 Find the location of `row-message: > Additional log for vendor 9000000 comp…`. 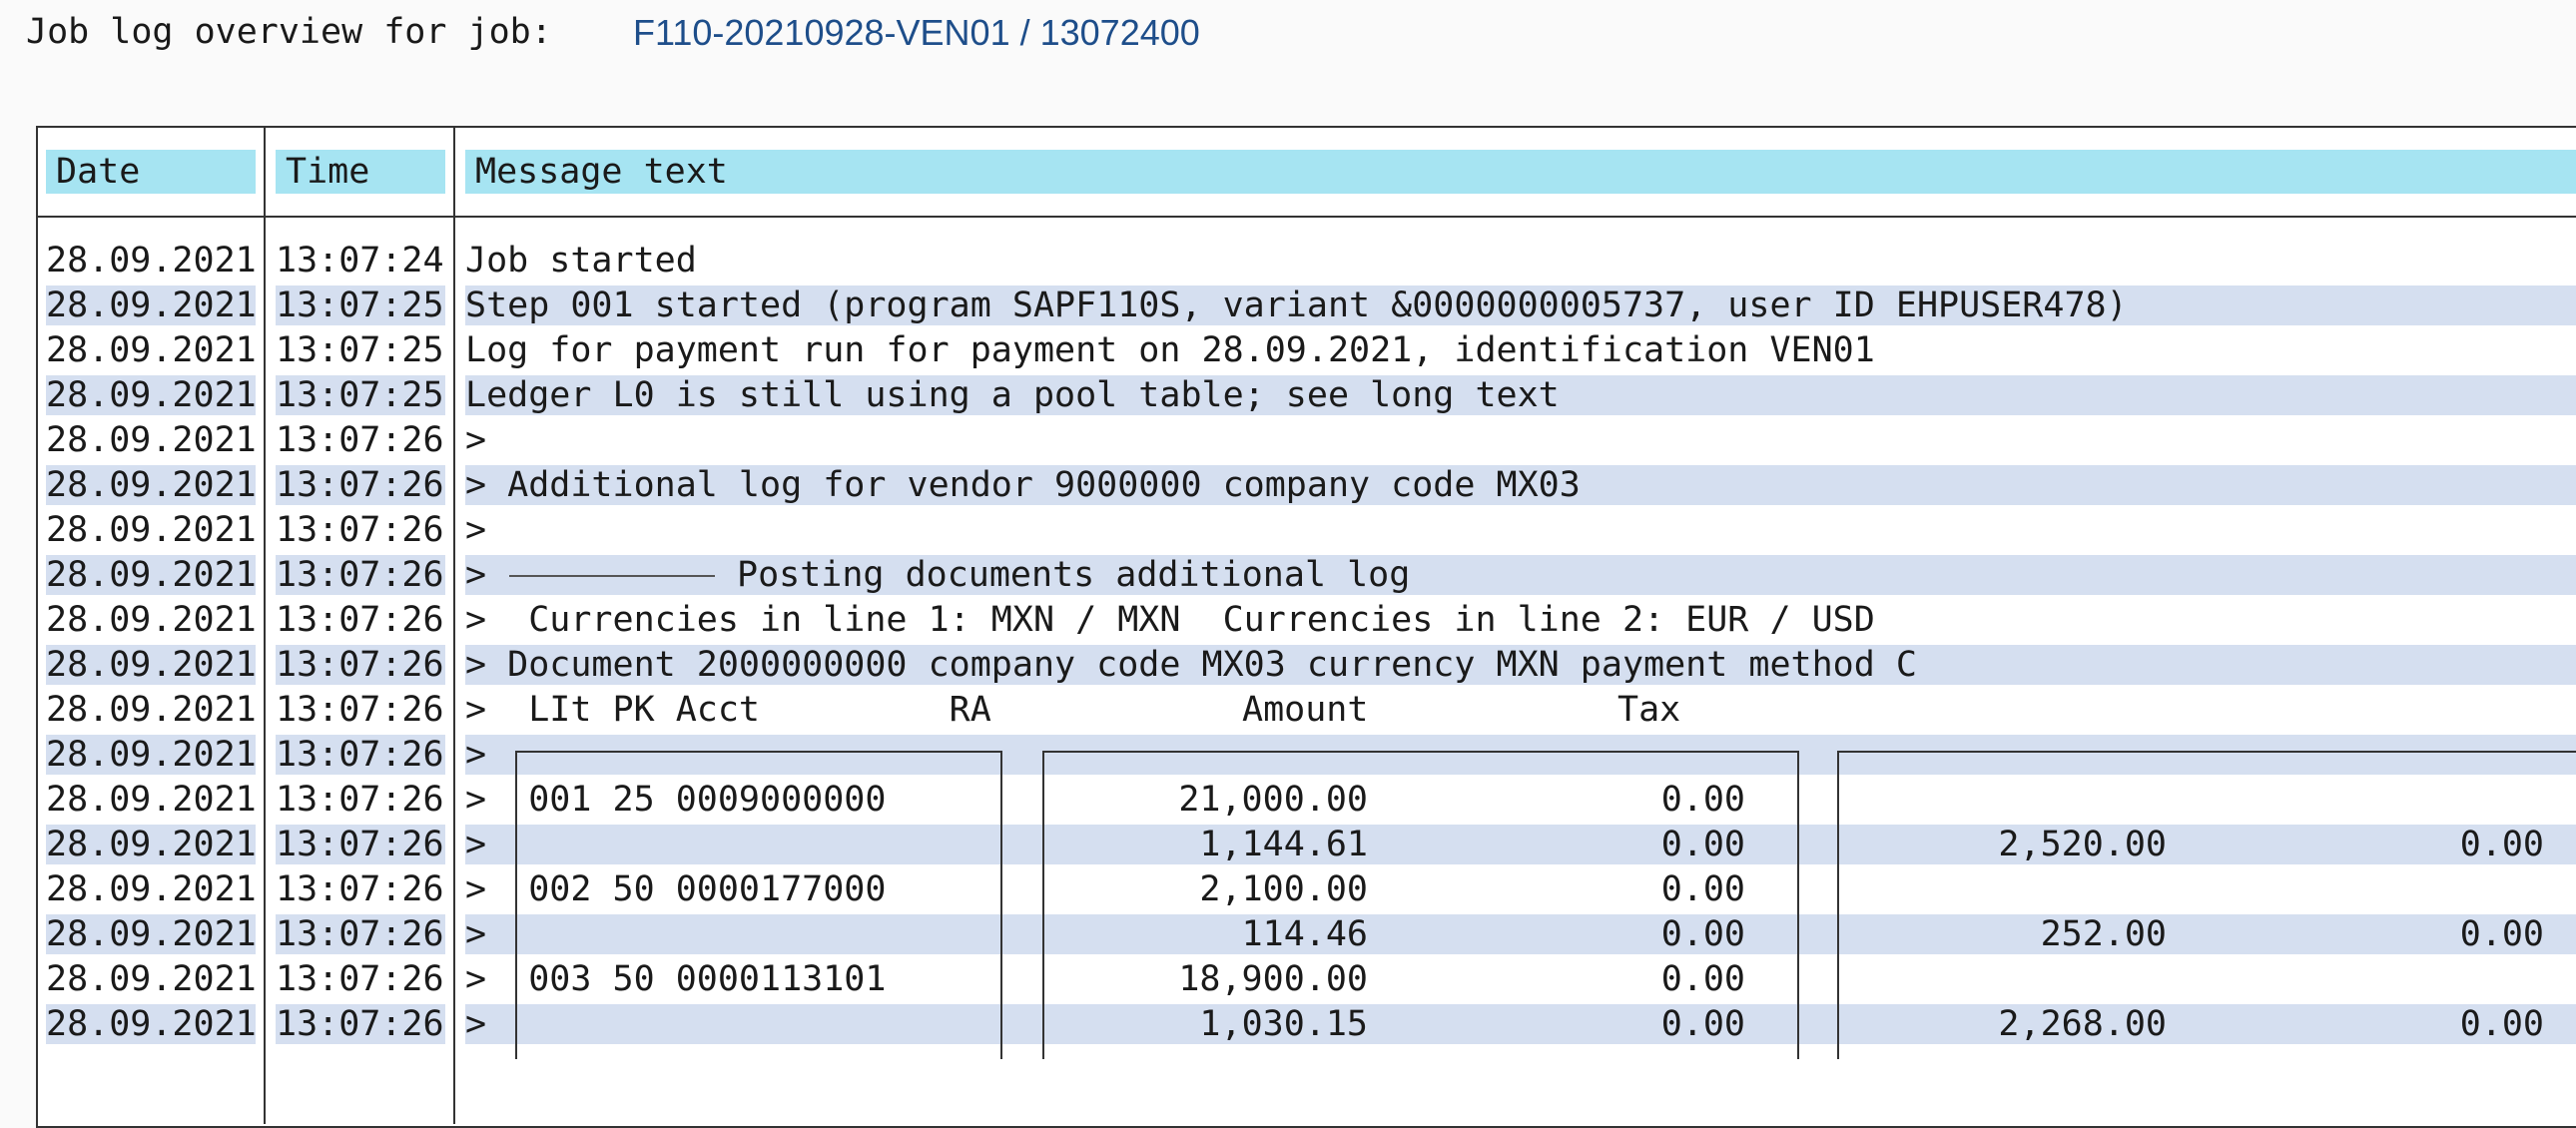

row-message: > Additional log for vendor 9000000 comp… is located at coordinates (1023, 485).